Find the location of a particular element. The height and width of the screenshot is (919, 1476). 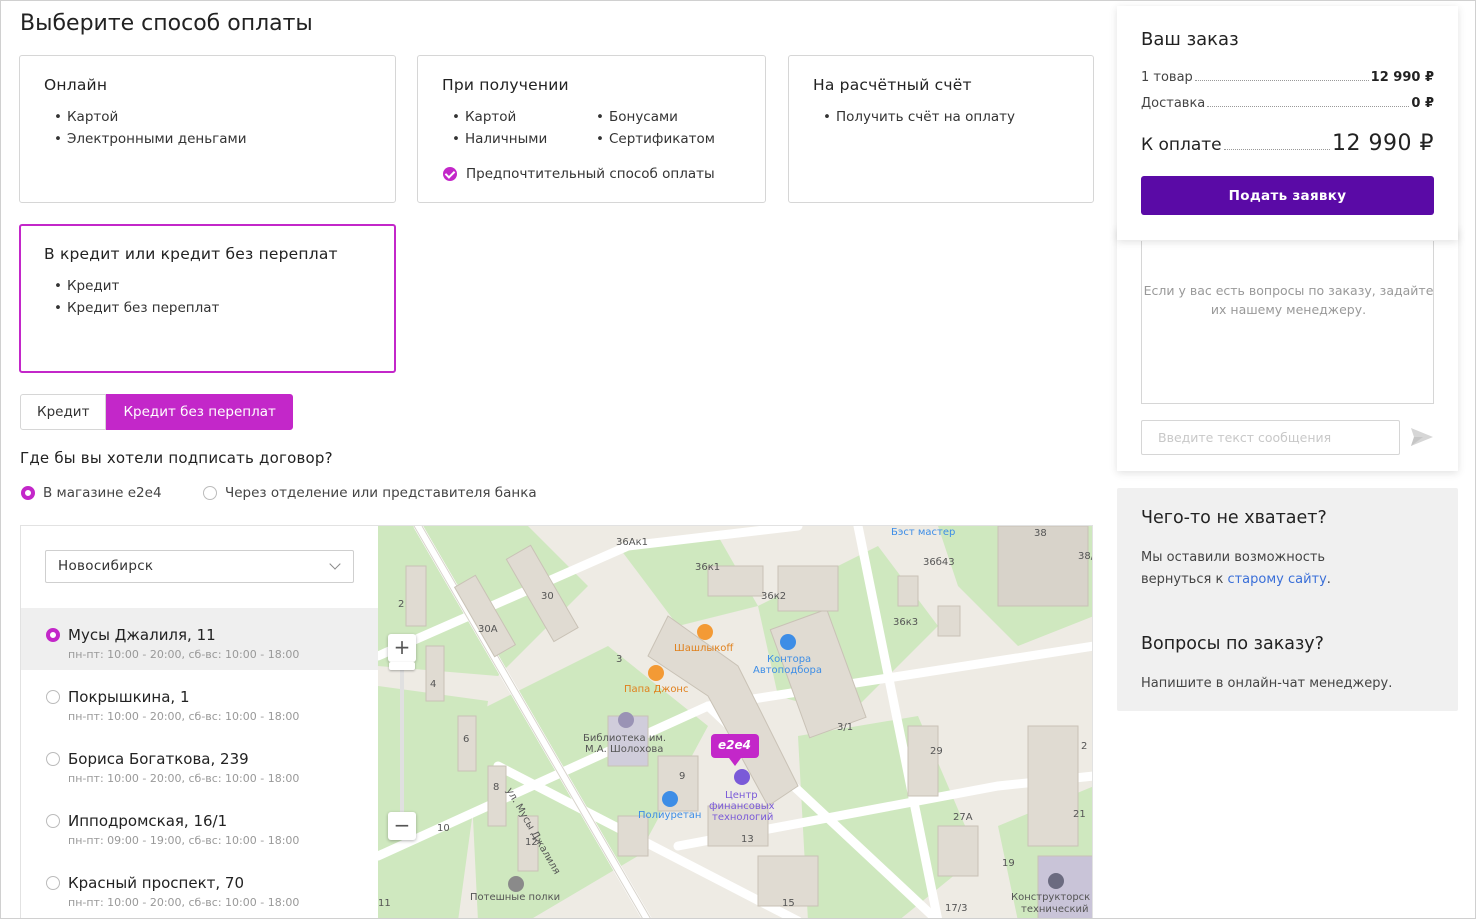

store-name: Бориса Богаткова, 239 is located at coordinates (158, 759).